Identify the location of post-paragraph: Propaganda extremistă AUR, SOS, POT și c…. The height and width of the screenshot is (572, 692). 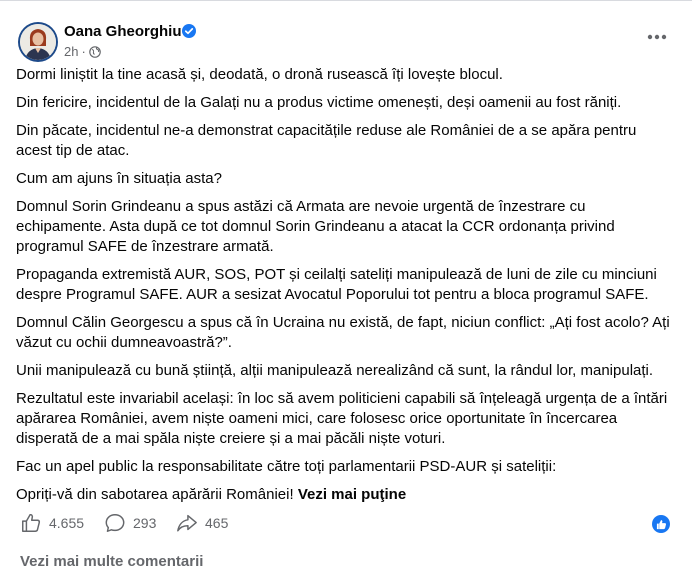
(336, 284).